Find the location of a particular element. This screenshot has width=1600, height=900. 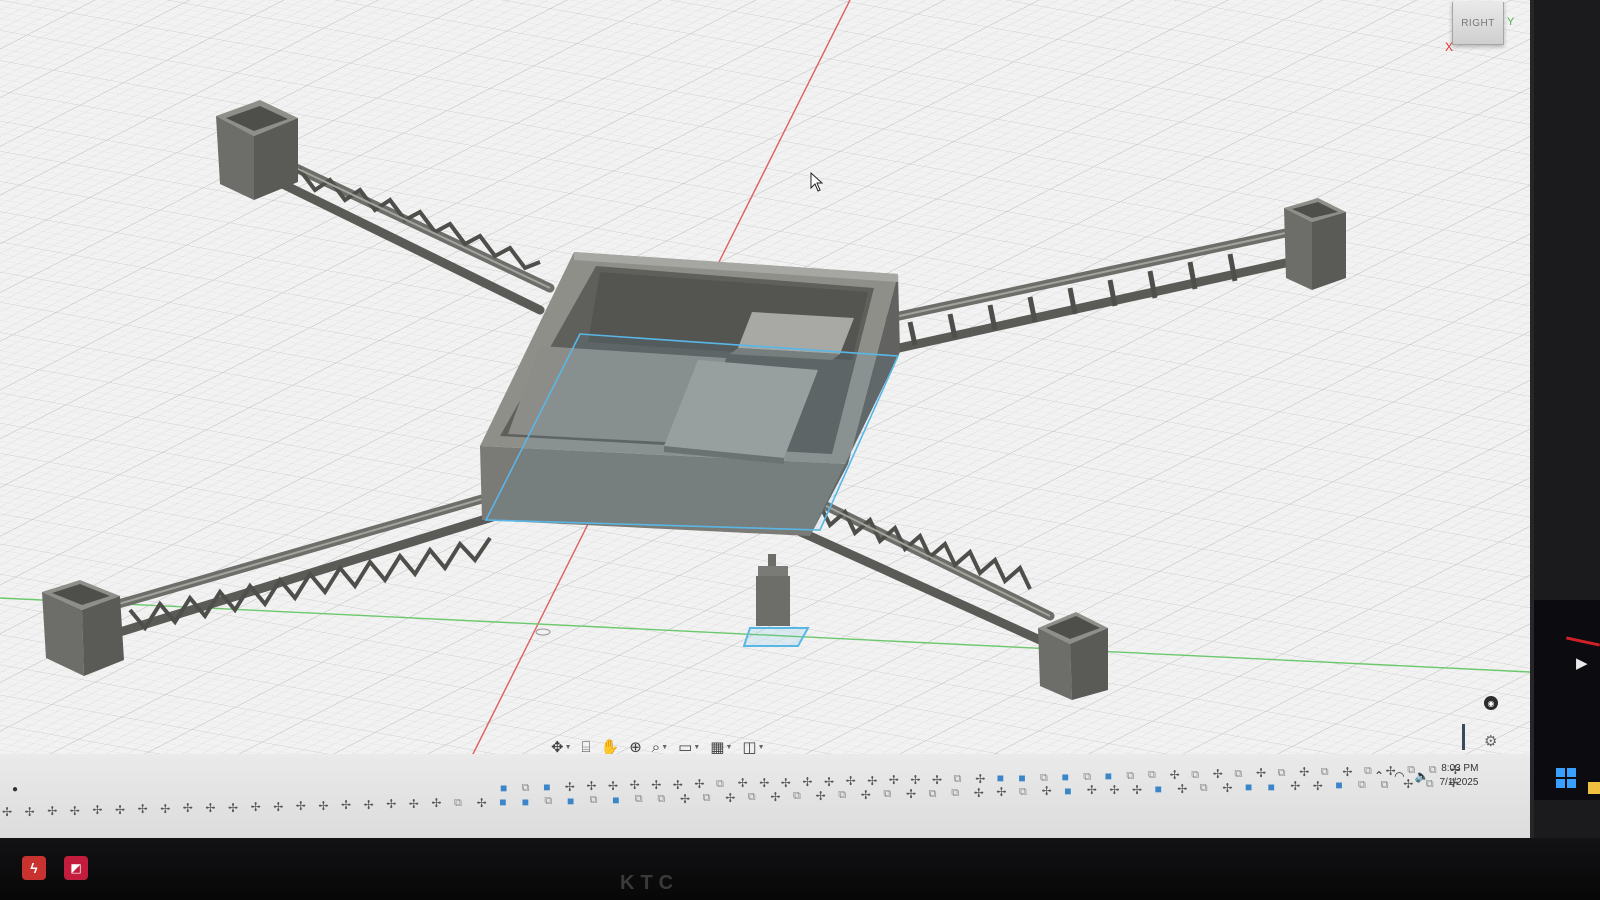

timeline-start-icon: ● is located at coordinates (15, 789).